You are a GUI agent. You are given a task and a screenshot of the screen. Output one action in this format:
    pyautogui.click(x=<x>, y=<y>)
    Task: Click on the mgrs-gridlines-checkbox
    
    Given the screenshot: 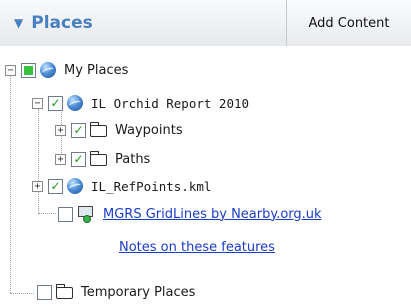 What is the action you would take?
    pyautogui.click(x=65, y=214)
    